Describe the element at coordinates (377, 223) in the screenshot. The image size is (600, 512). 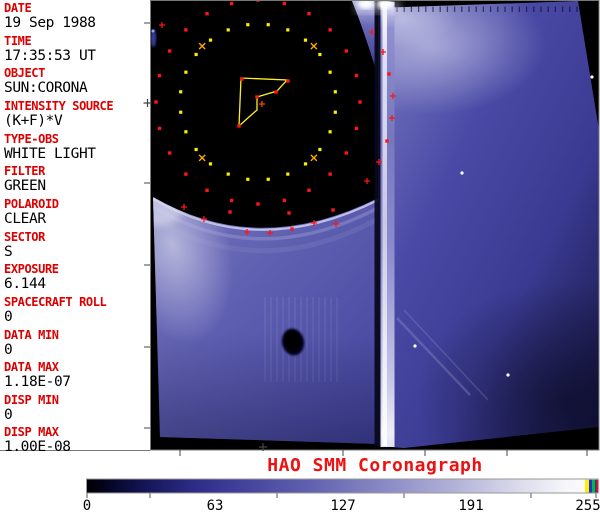
I see `pylon-dark-seam` at that location.